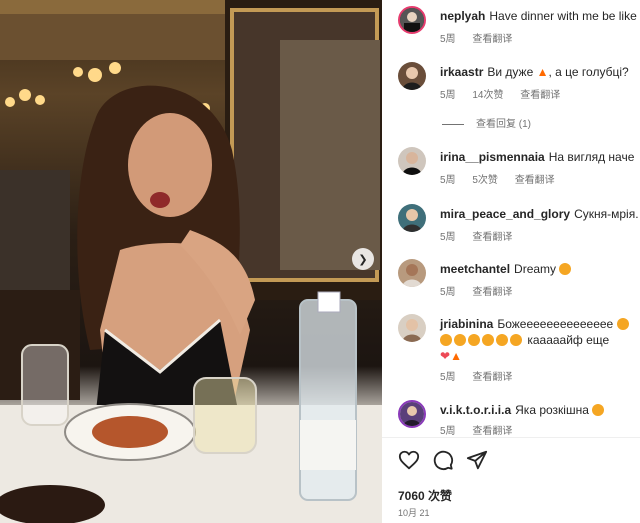 The height and width of the screenshot is (523, 640). Describe the element at coordinates (487, 95) in the screenshot. I see `comment-likes: 14次赞` at that location.